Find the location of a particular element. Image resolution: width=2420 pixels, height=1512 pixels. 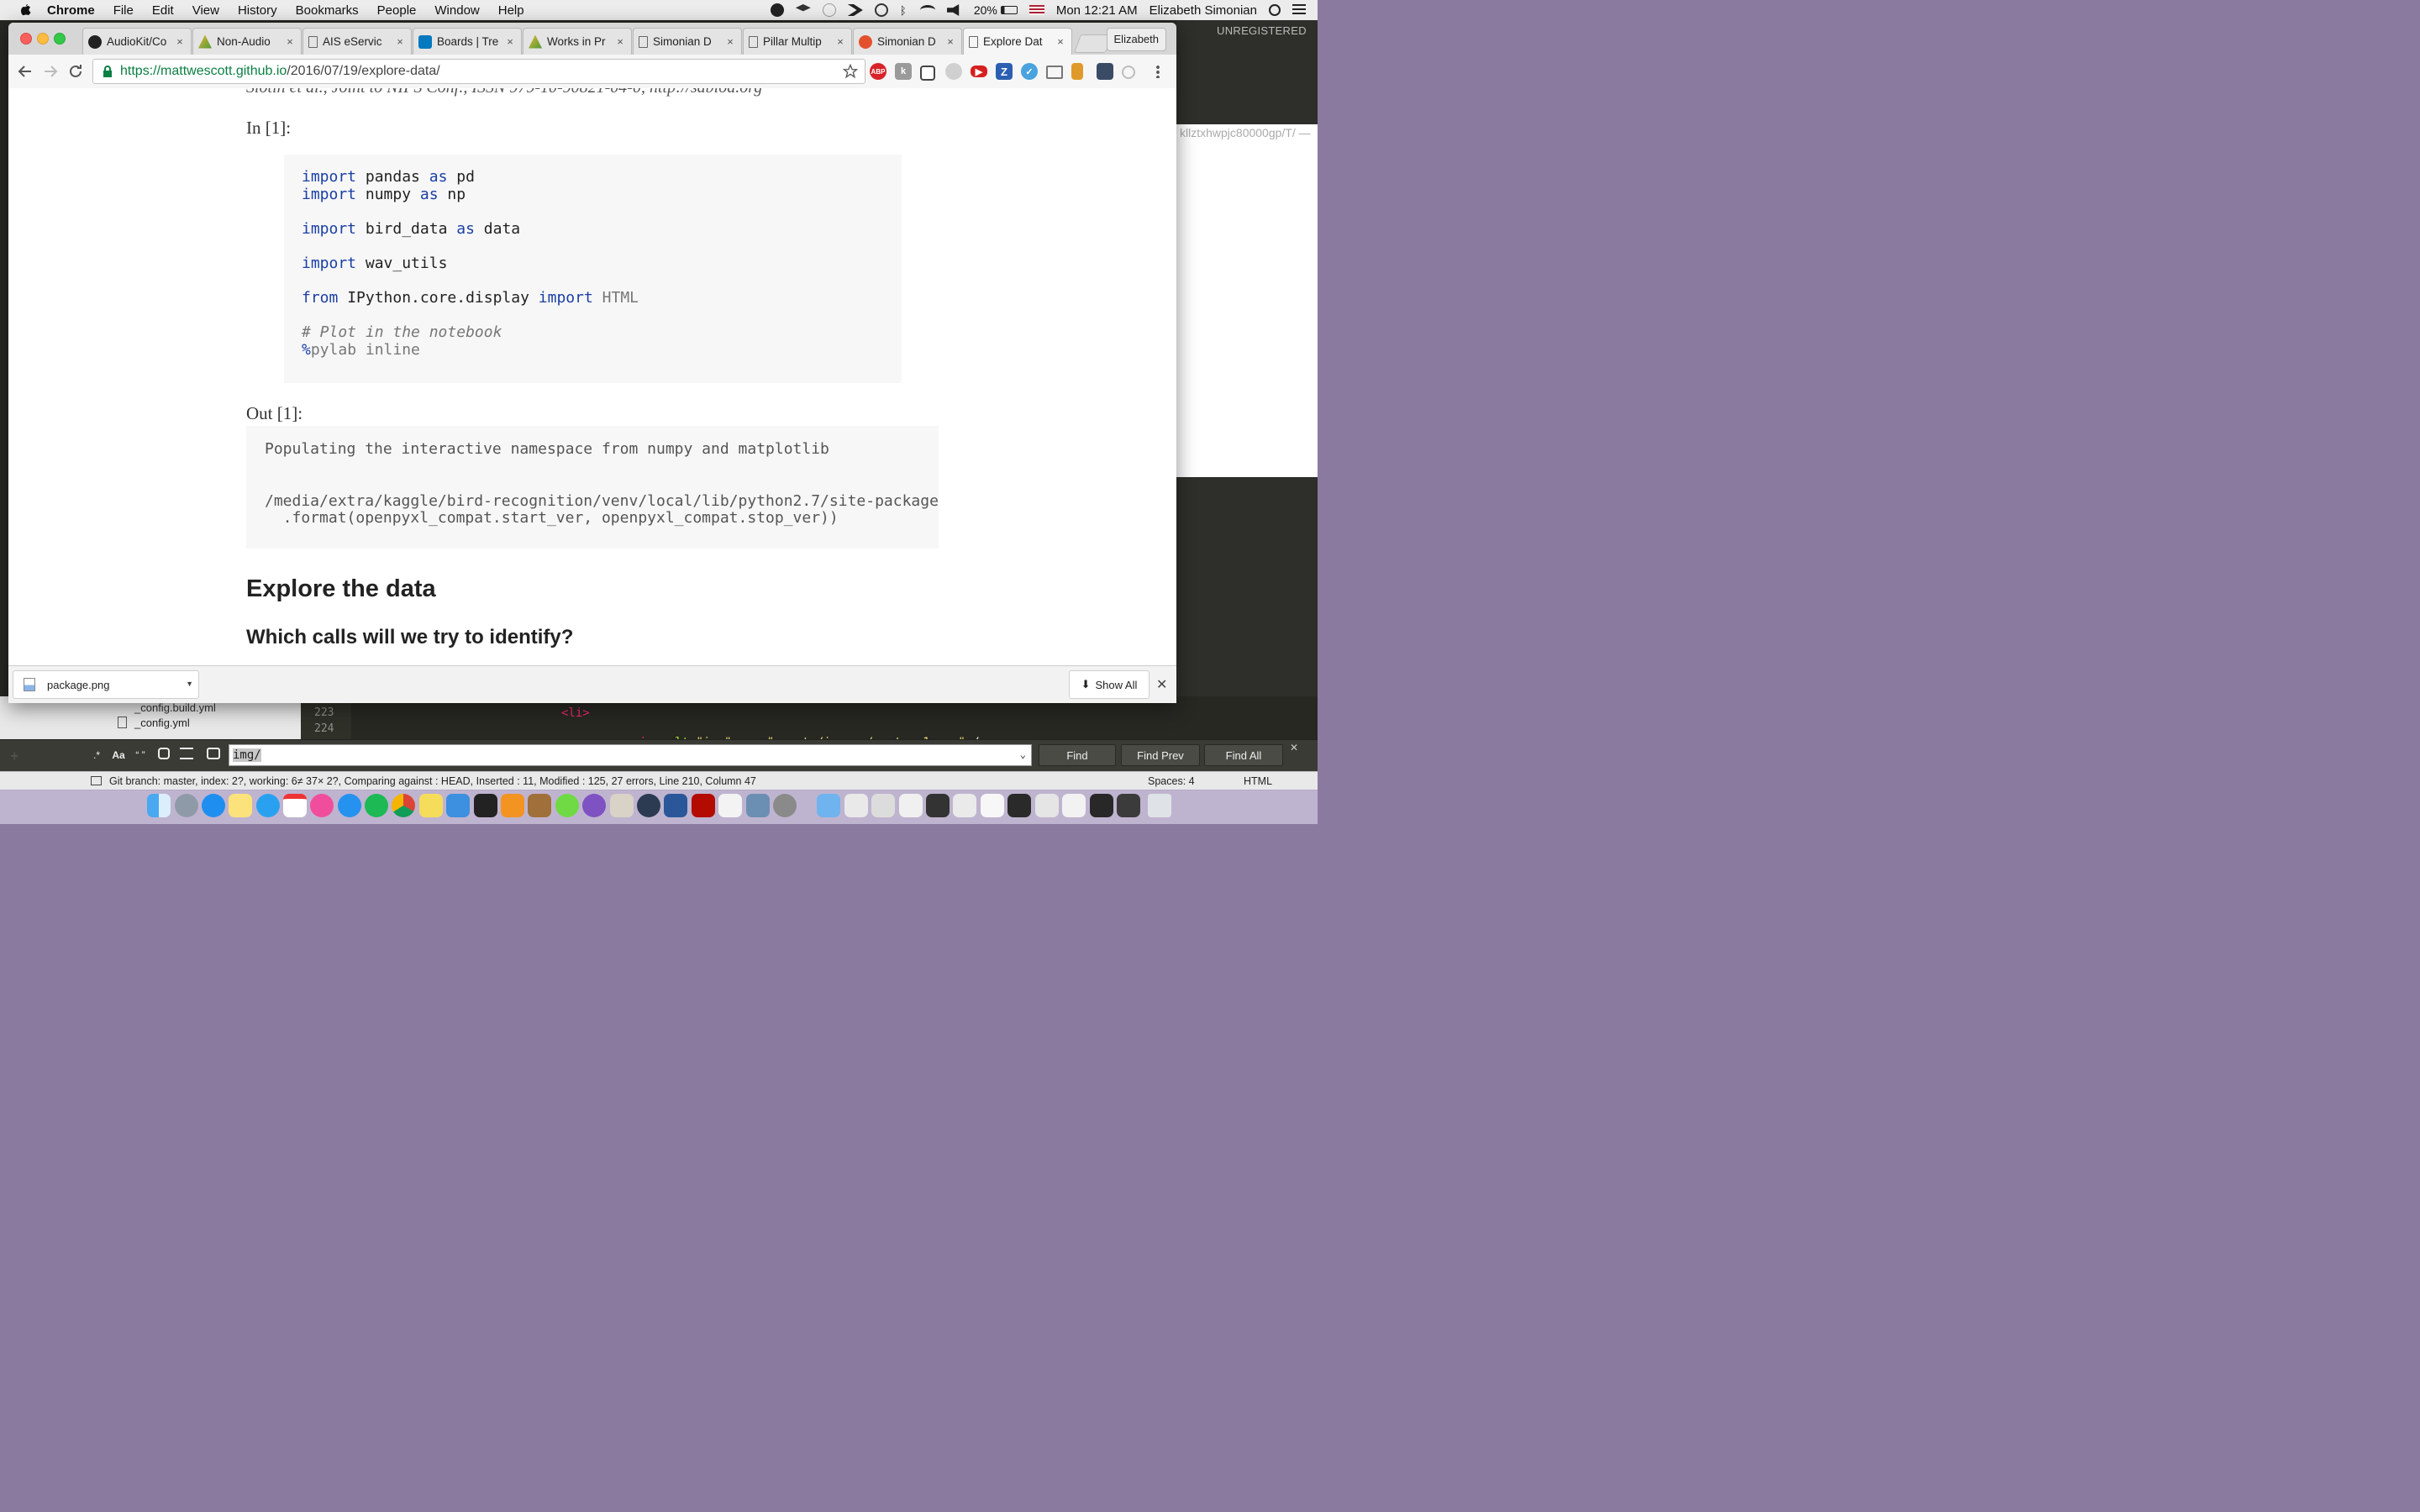

adblock-icon: ABP is located at coordinates (878, 71).